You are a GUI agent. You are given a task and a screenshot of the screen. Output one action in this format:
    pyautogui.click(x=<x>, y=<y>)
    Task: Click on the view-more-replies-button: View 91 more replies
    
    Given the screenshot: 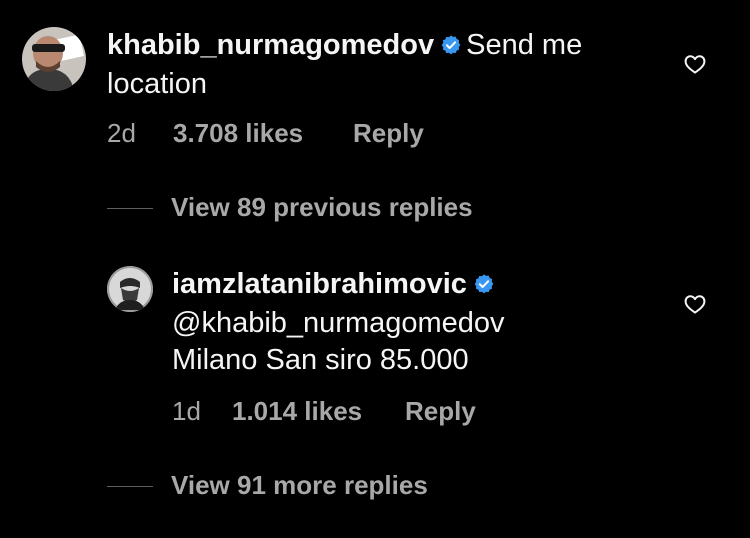 What is the action you would take?
    pyautogui.click(x=307, y=486)
    